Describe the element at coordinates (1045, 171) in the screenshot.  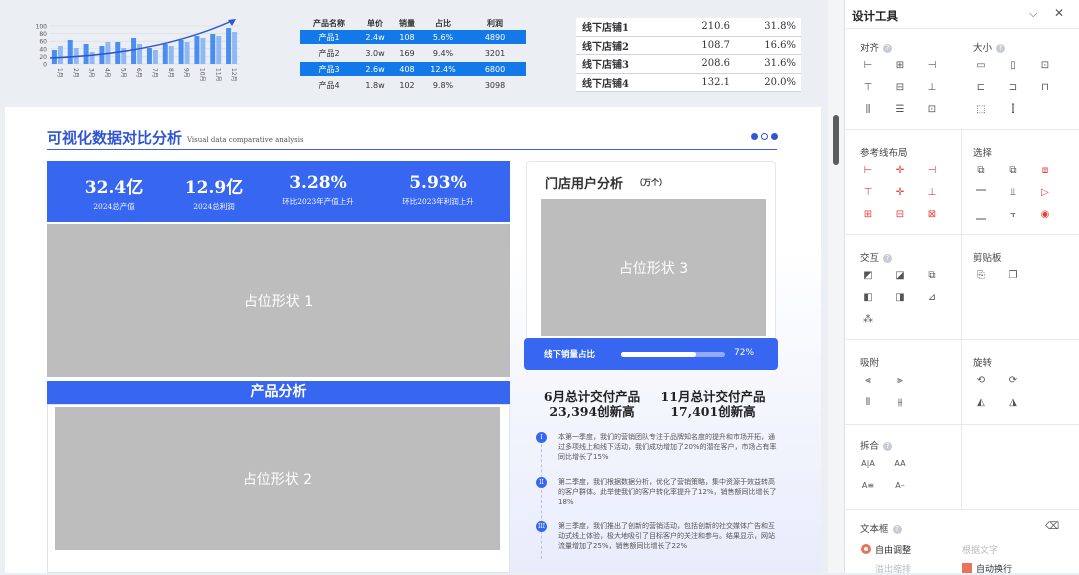
I see `select-shape-icon: ⧈` at that location.